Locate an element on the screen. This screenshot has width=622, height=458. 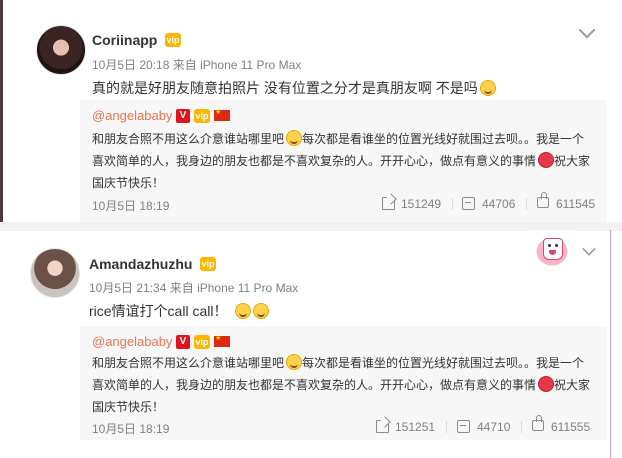
repost-count: 151249 is located at coordinates (421, 204).